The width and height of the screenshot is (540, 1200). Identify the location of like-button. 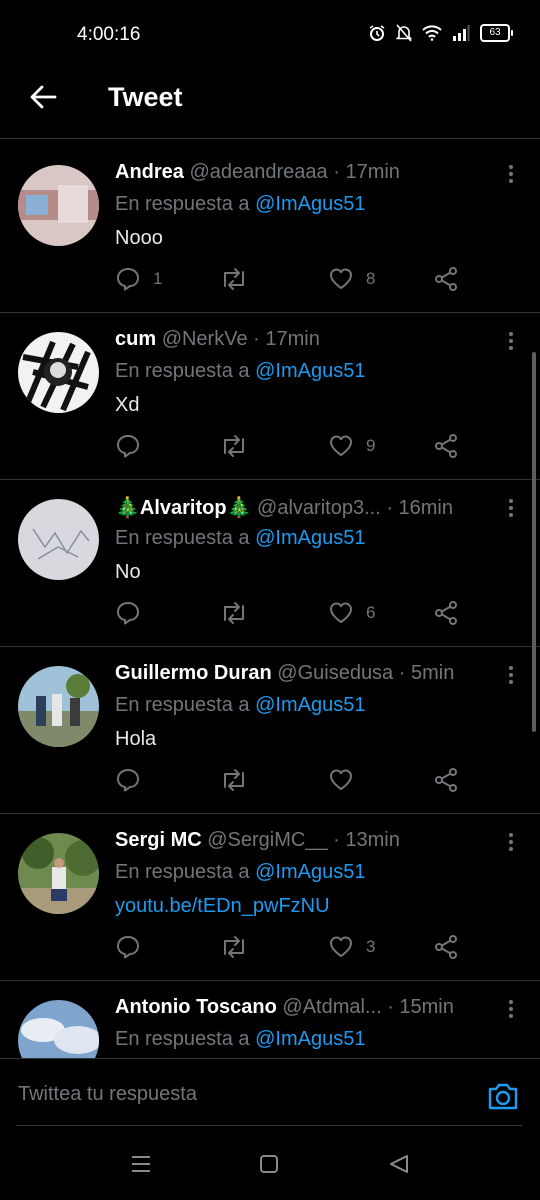
(347, 780).